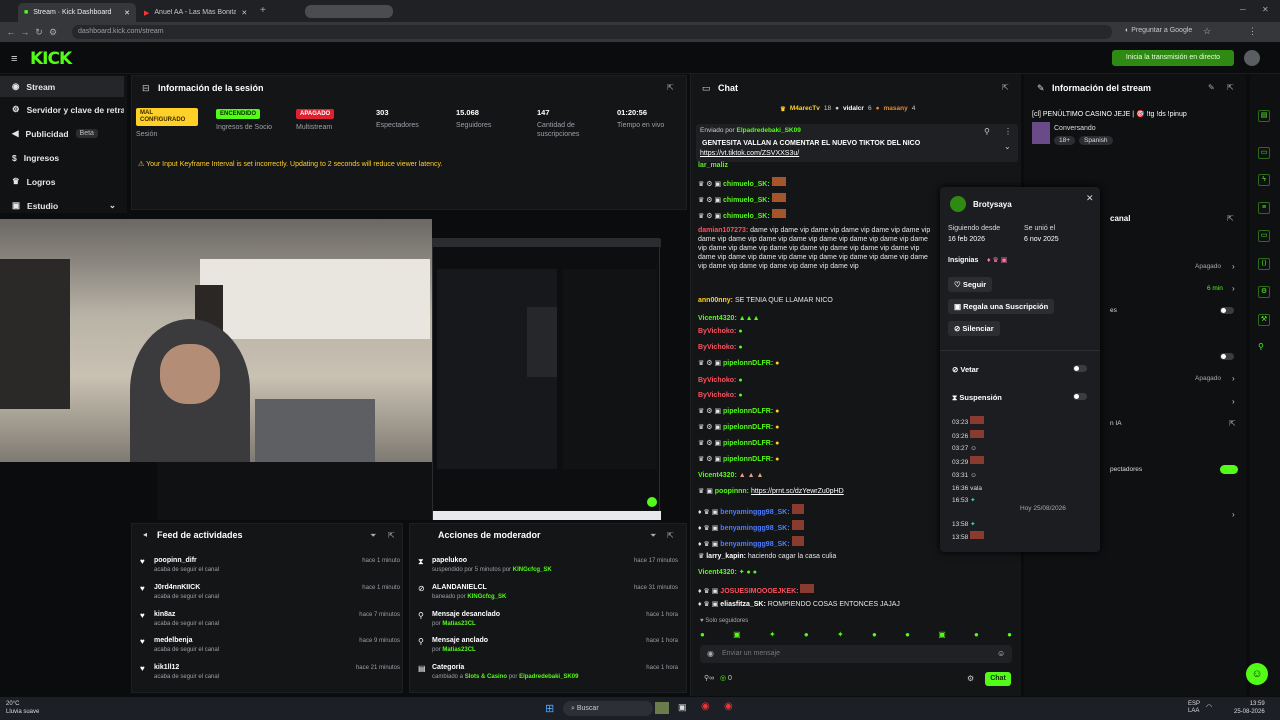  I want to click on task-view-icon: ▣, so click(682, 707).